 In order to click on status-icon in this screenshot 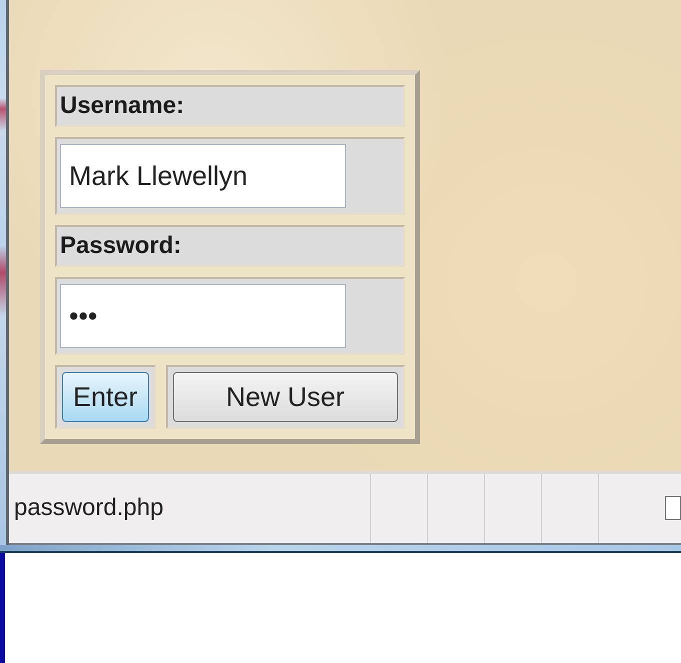, I will do `click(673, 508)`.